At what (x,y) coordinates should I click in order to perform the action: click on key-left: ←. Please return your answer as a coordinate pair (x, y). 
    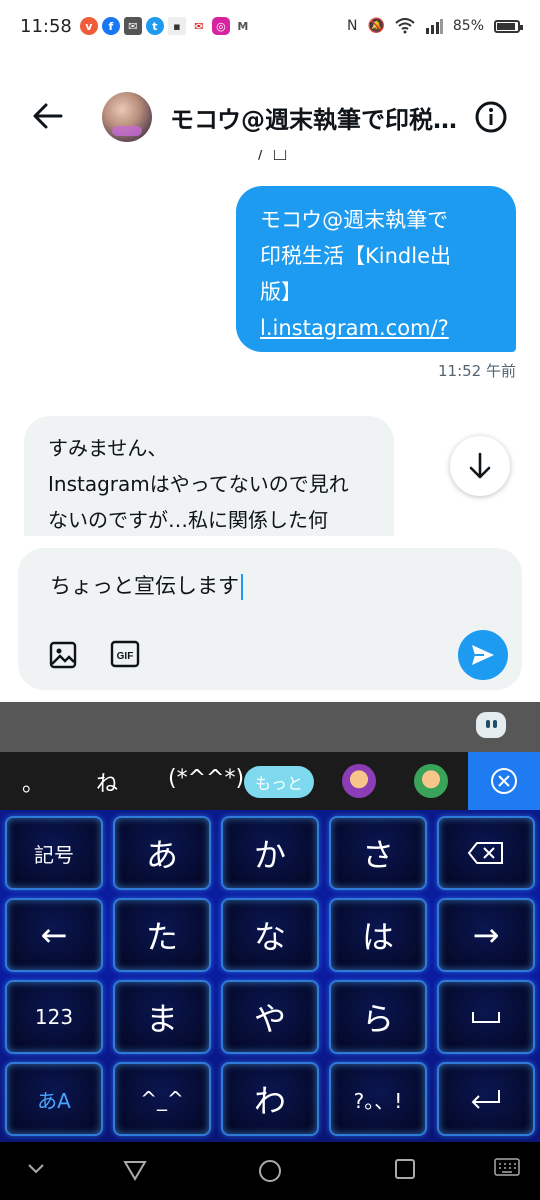
    Looking at the image, I should click on (54, 935).